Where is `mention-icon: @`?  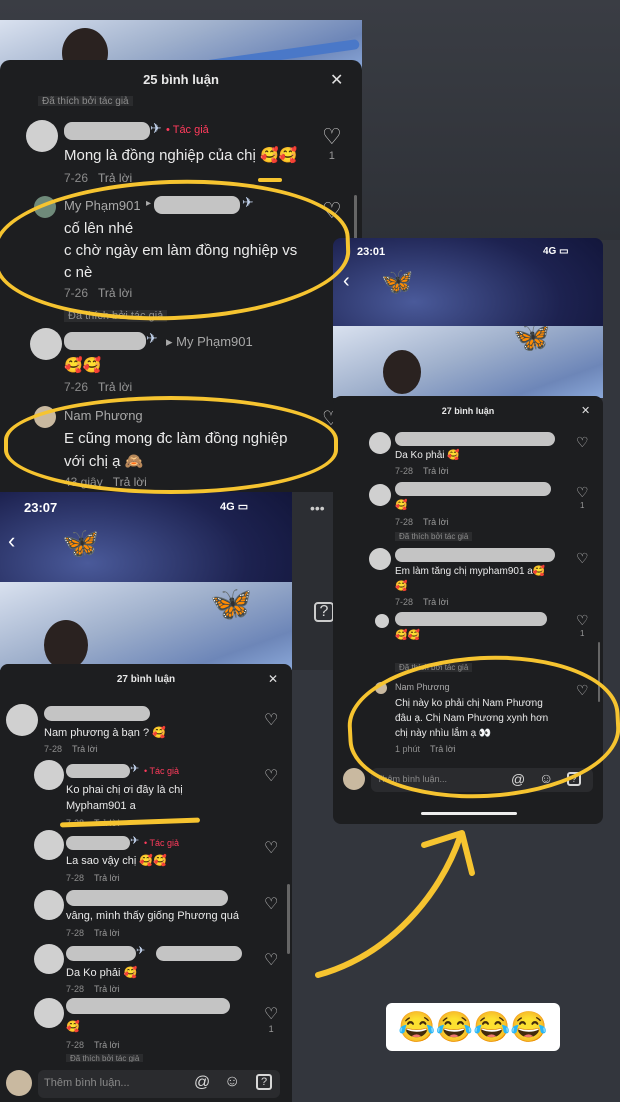
mention-icon: @ is located at coordinates (202, 1083).